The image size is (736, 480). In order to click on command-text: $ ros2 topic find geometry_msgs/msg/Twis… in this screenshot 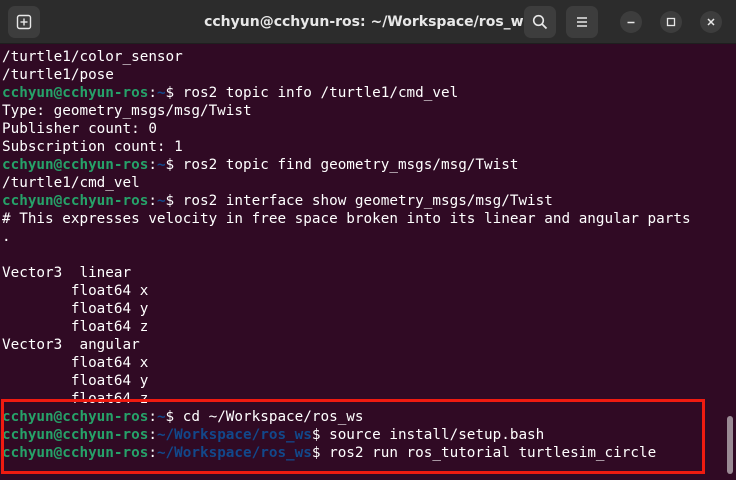, I will do `click(342, 165)`.